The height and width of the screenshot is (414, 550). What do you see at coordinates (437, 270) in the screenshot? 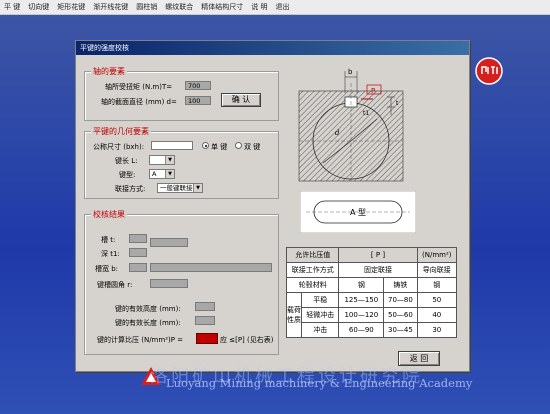
I see `table-cell: 导向联接` at bounding box center [437, 270].